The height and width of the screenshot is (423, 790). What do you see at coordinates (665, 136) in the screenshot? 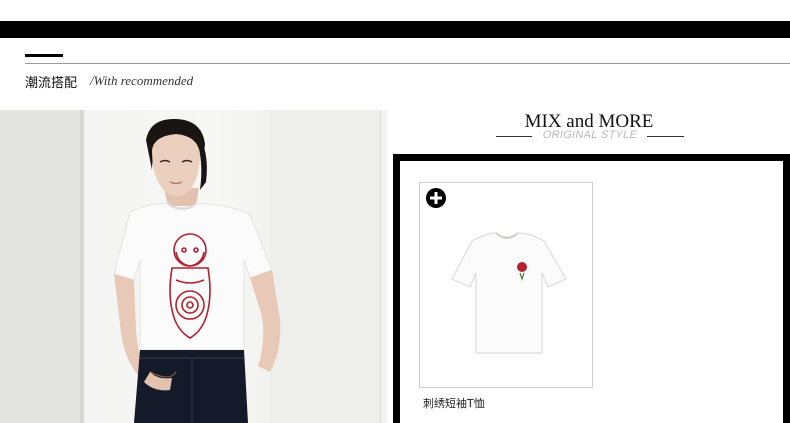
I see `mix-rule-right` at bounding box center [665, 136].